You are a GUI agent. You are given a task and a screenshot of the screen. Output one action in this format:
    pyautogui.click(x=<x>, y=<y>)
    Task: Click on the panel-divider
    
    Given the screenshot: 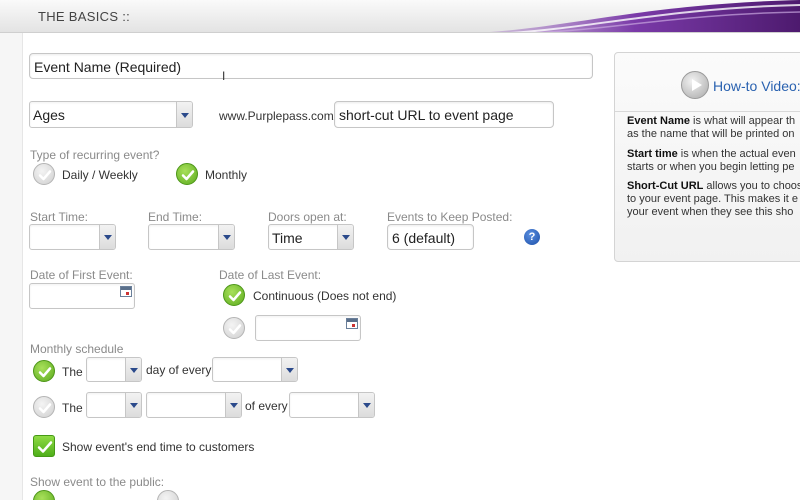 What is the action you would take?
    pyautogui.click(x=707, y=111)
    